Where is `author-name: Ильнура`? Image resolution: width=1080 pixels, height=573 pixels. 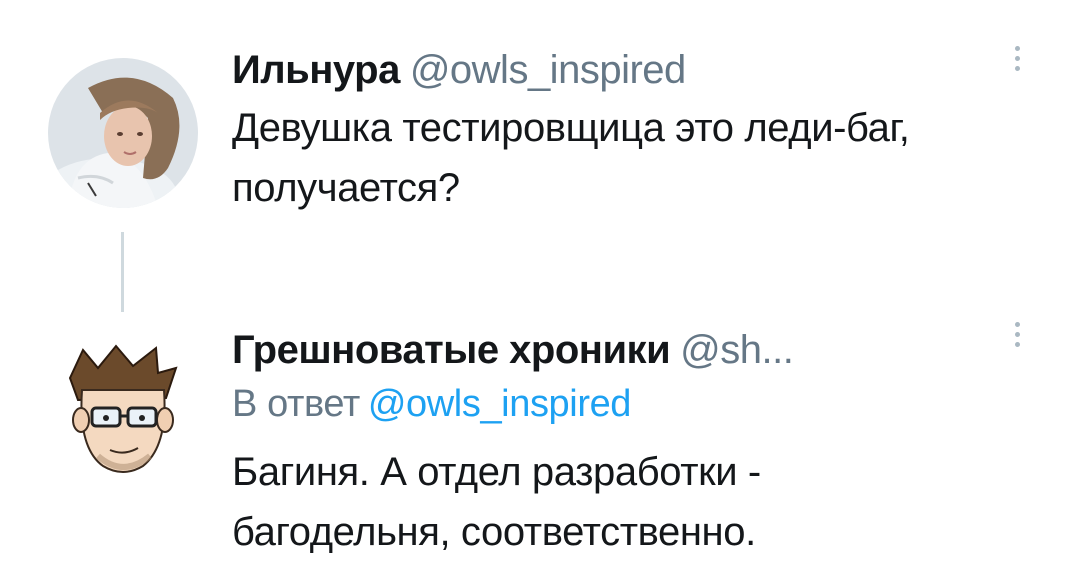 author-name: Ильнура is located at coordinates (316, 70).